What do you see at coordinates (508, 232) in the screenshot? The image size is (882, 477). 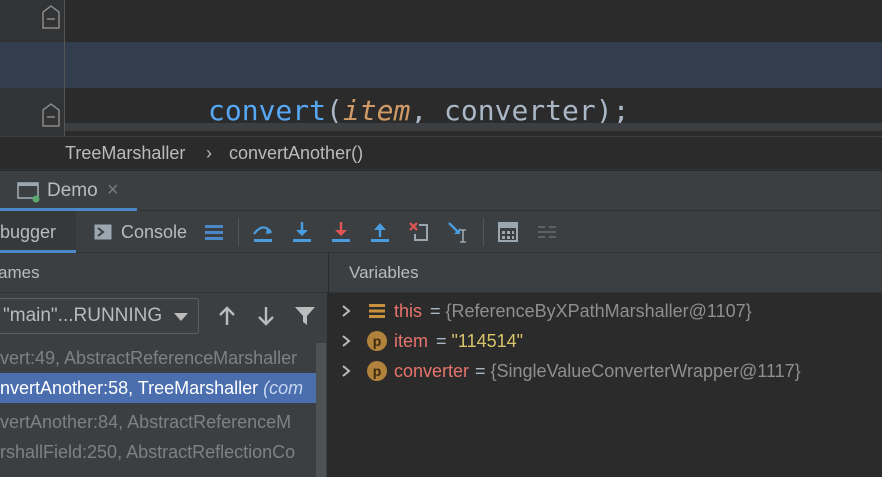 I see `evaluate-expression-icon` at bounding box center [508, 232].